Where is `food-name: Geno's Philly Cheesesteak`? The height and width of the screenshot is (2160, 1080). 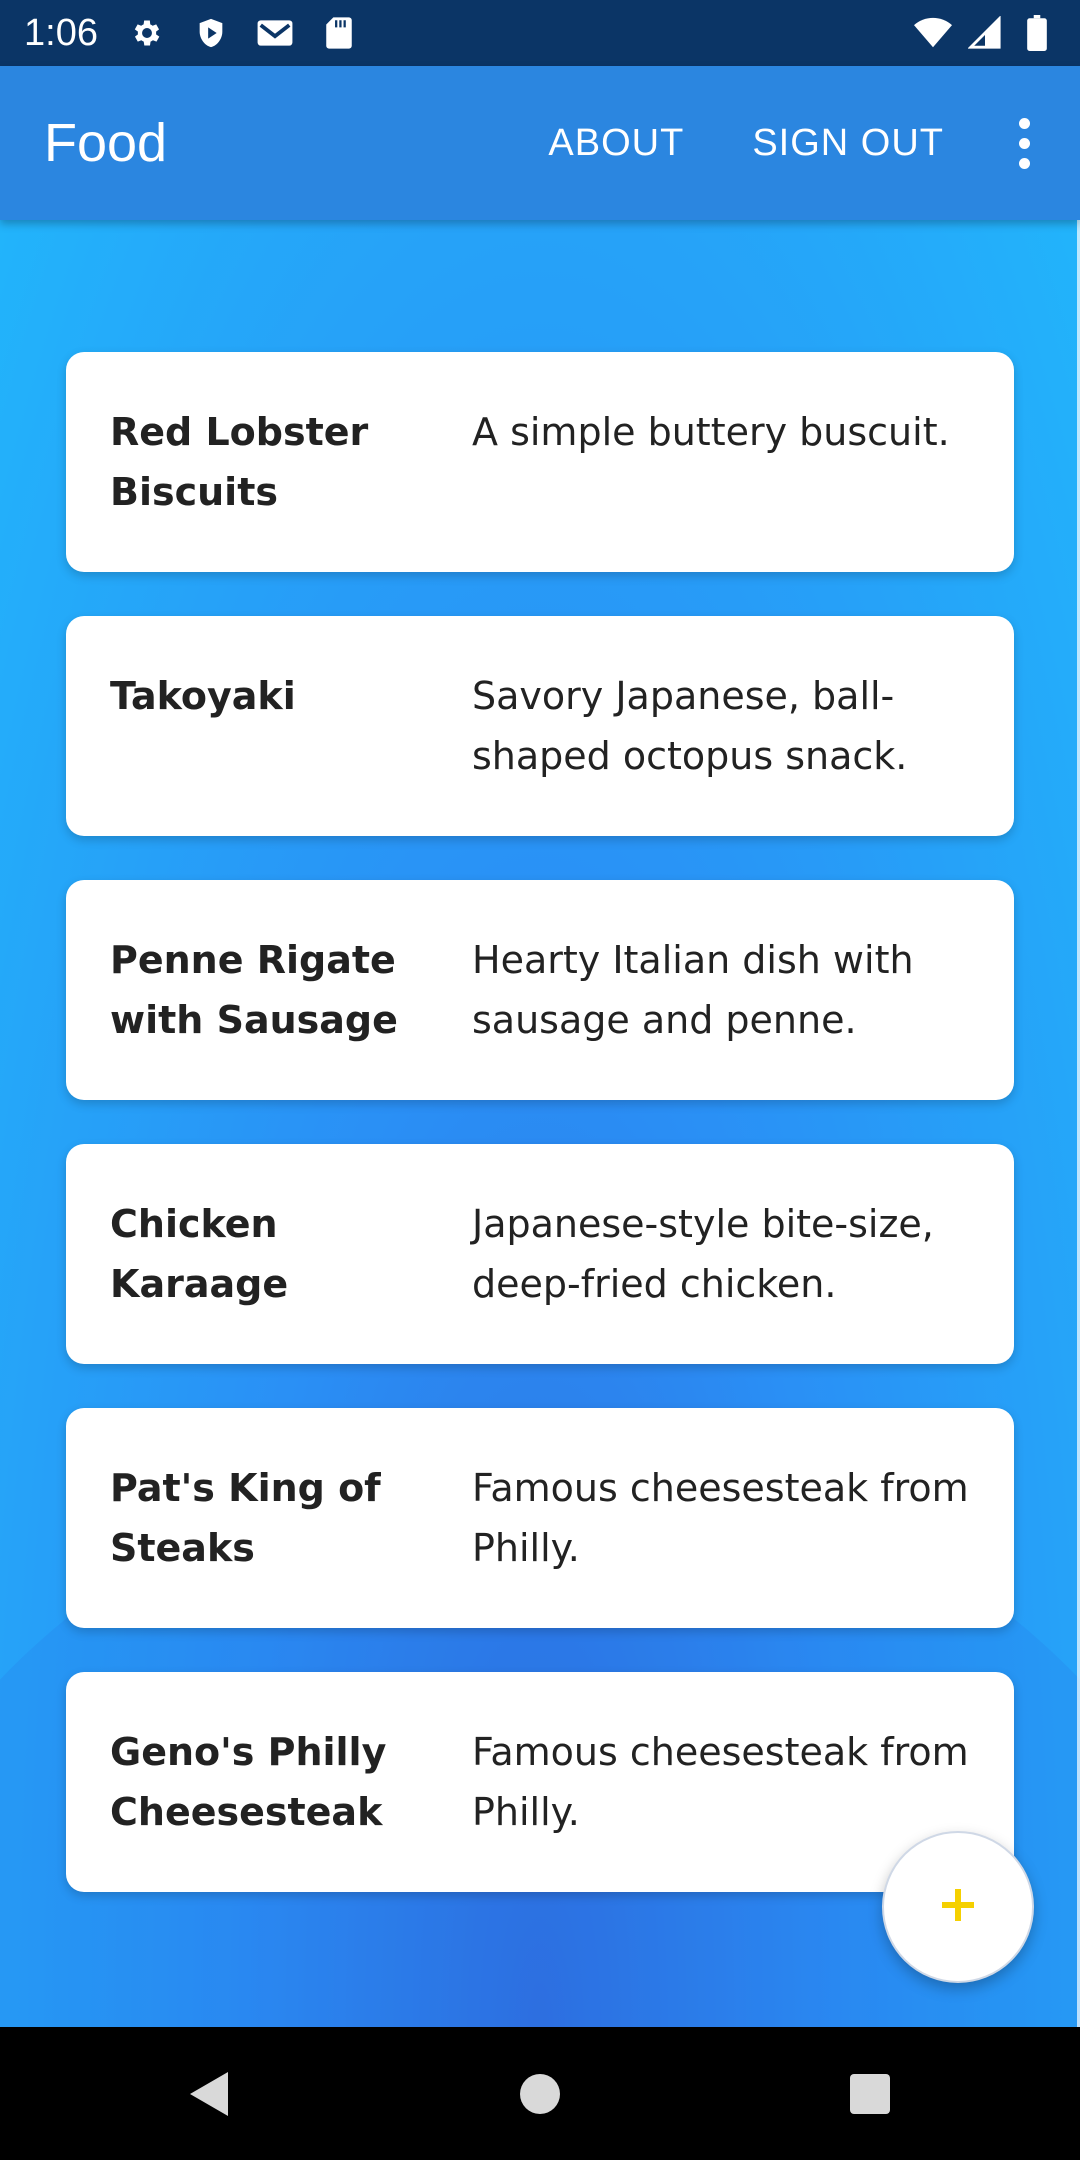 food-name: Geno's Philly Cheesesteak is located at coordinates (248, 1782).